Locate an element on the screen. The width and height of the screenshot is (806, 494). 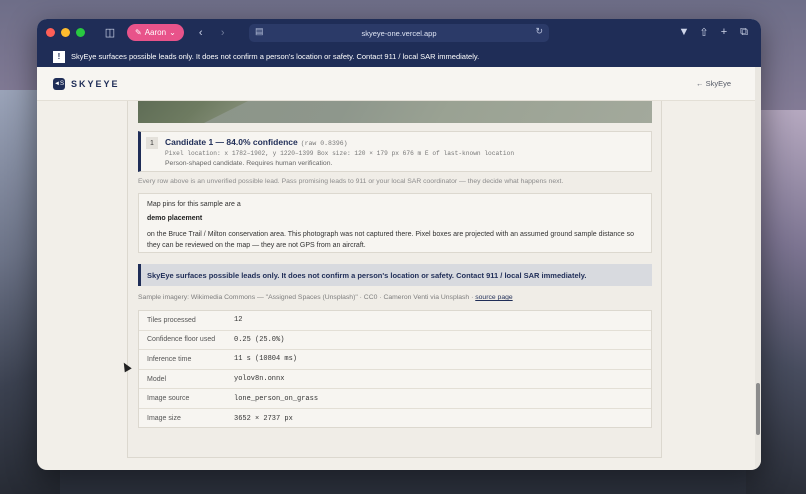
table-row: Confidence floor used 0.25 (25.0%) is located at coordinates (395, 341).